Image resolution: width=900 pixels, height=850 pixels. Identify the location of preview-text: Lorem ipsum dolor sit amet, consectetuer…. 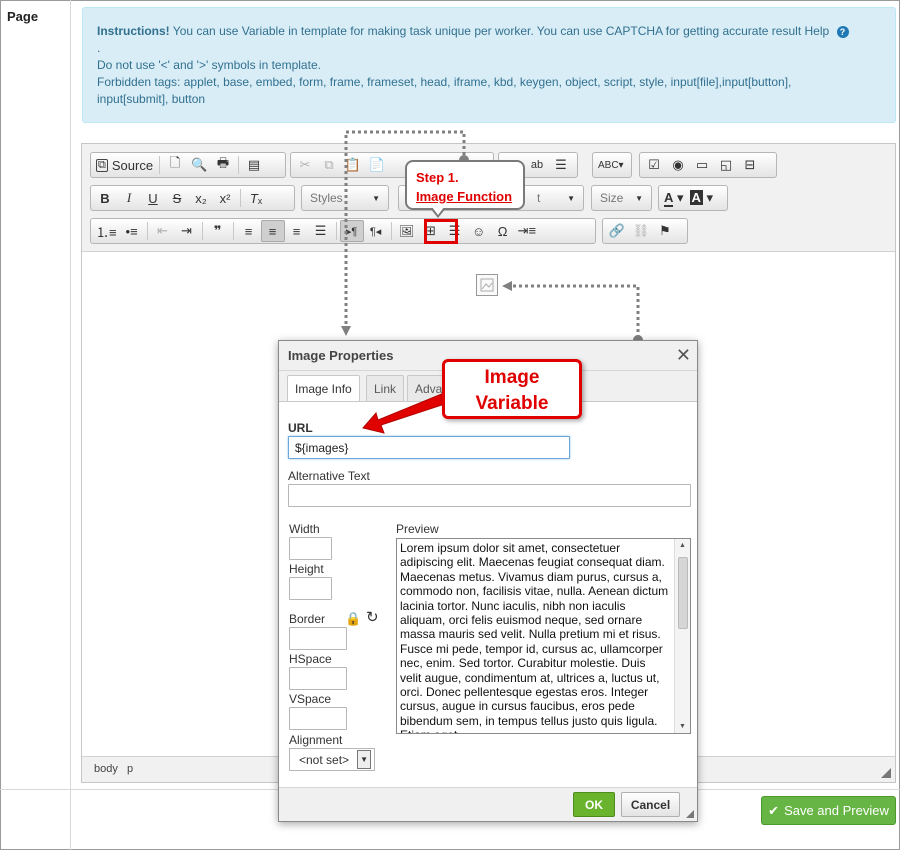
(534, 637).